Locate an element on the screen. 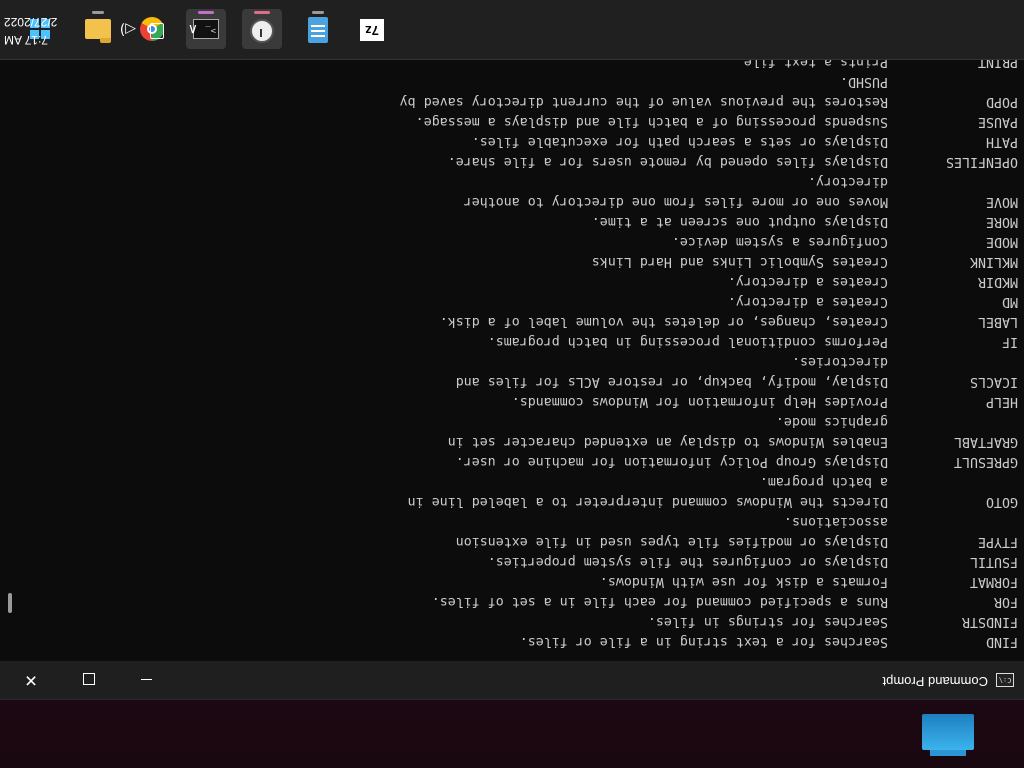 This screenshot has height=768, width=1024. command-name: ICACLS is located at coordinates (993, 381).